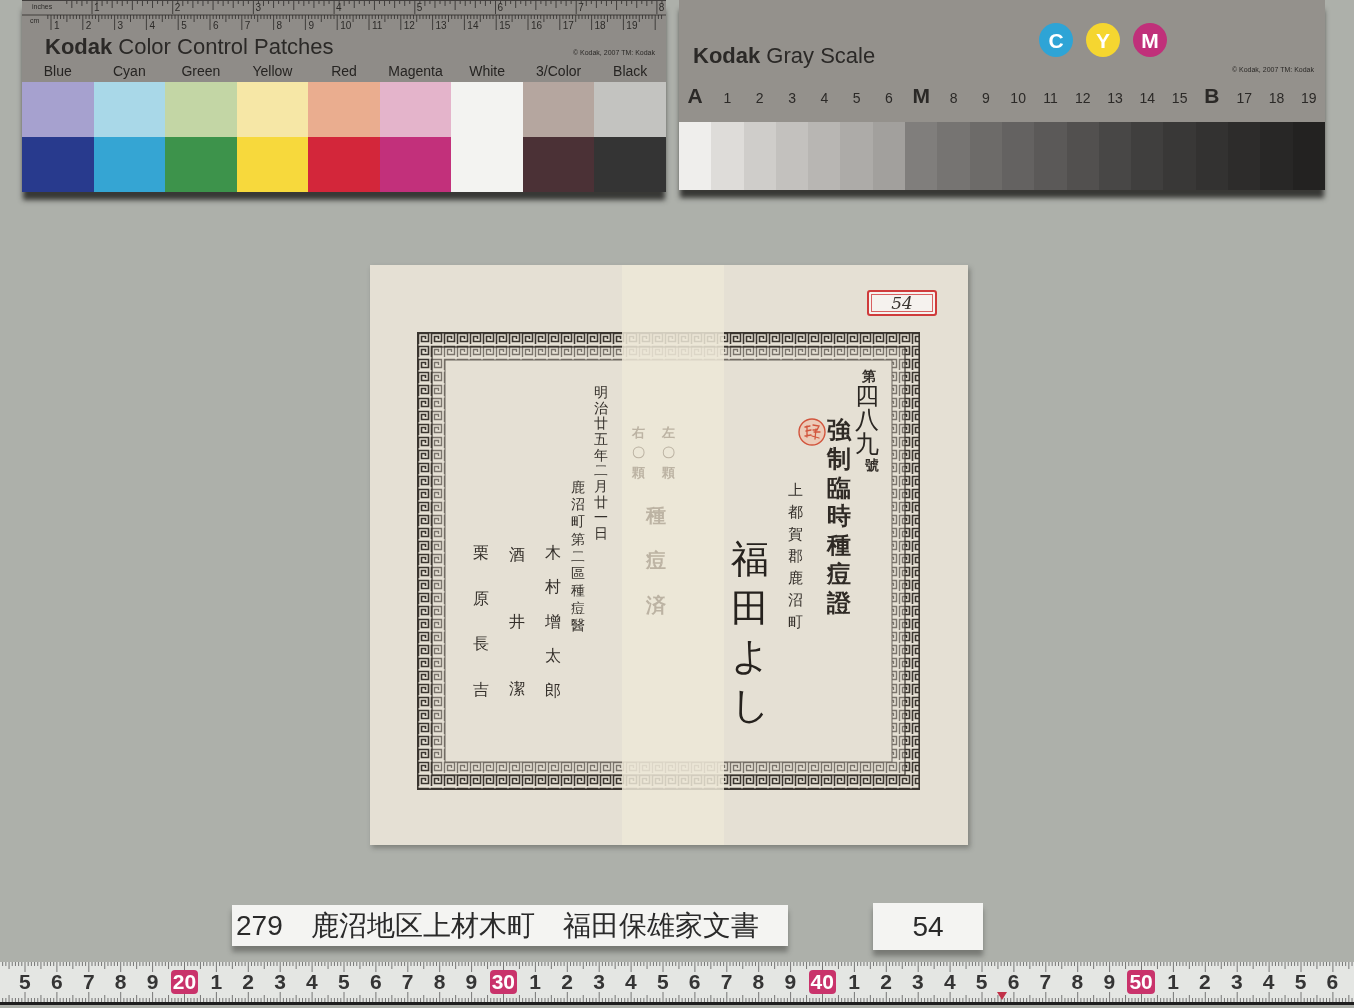 Image resolution: width=1354 pixels, height=1008 pixels. Describe the element at coordinates (473, 25) in the screenshot. I see `ruler-number: 14` at that location.